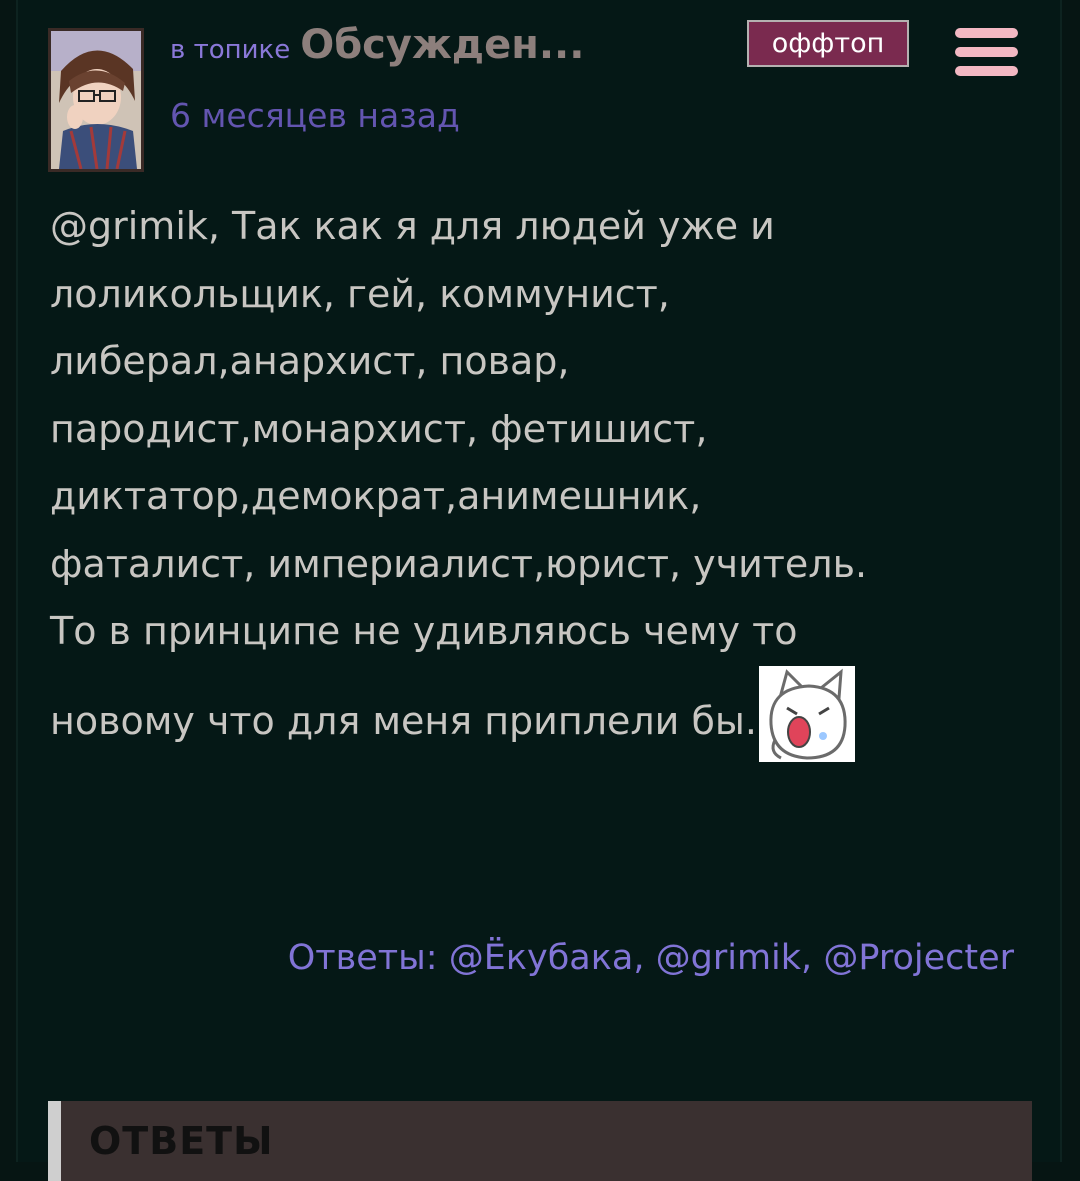  What do you see at coordinates (379, 428) in the screenshot?
I see `post-line: пародист,монархист, фетишист,` at bounding box center [379, 428].